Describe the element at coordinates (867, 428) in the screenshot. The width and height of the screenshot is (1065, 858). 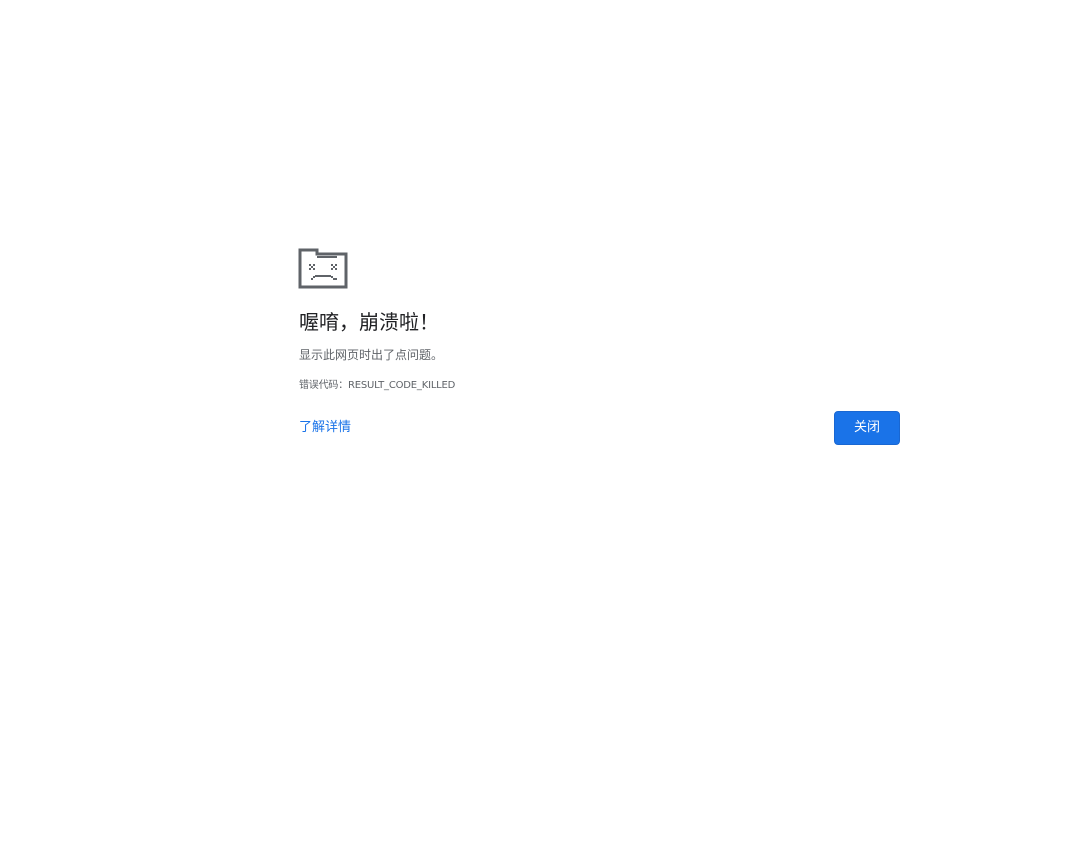
I see `close-button: 关闭` at that location.